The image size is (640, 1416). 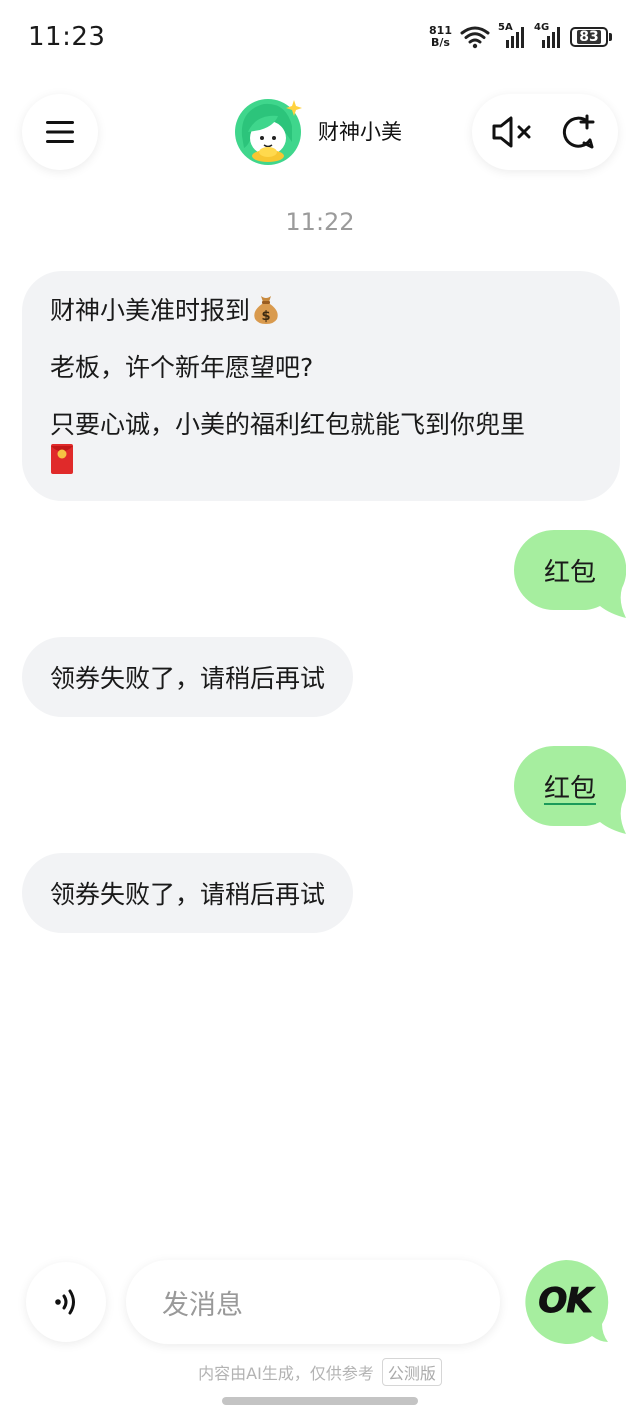 I want to click on message-input: 发消息, so click(x=313, y=1302).